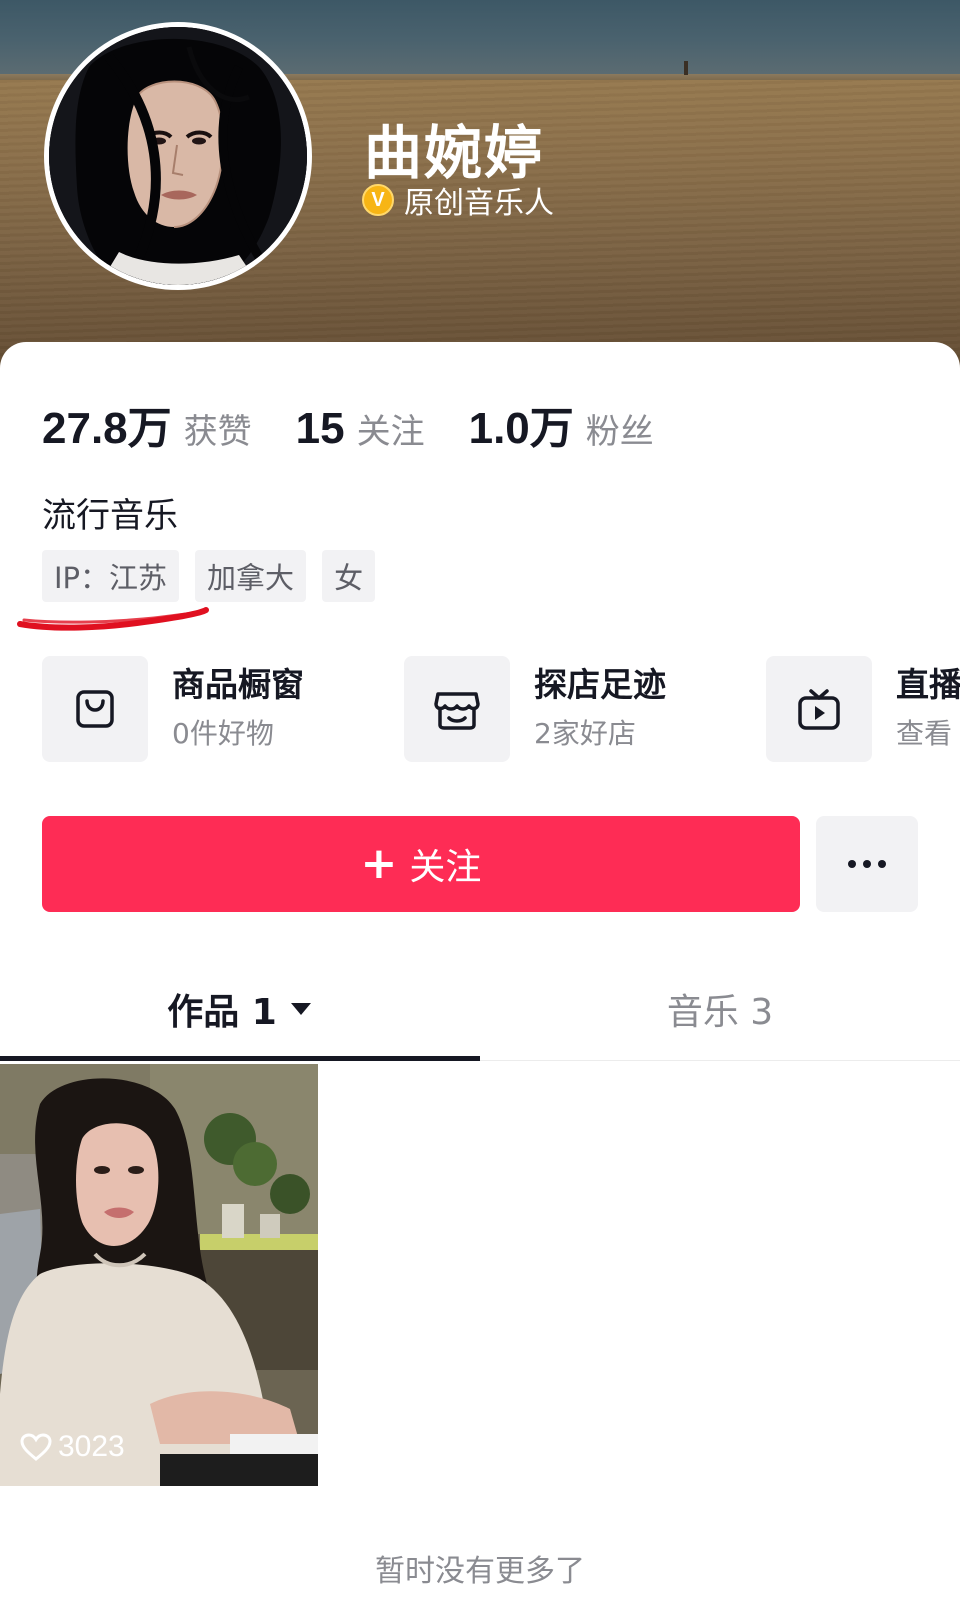 The height and width of the screenshot is (1621, 960). I want to click on profile-tags: IP：江苏 加拿大 女, so click(209, 576).